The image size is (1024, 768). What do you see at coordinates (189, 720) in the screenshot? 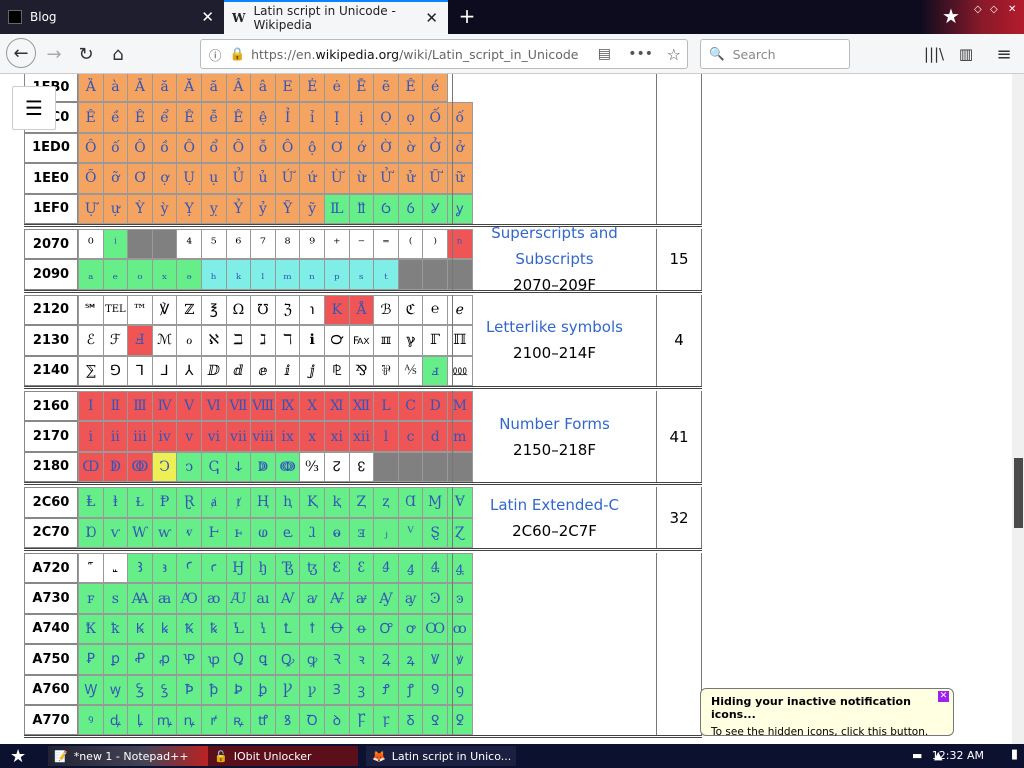
I see `glyph-cell: ꝴ` at bounding box center [189, 720].